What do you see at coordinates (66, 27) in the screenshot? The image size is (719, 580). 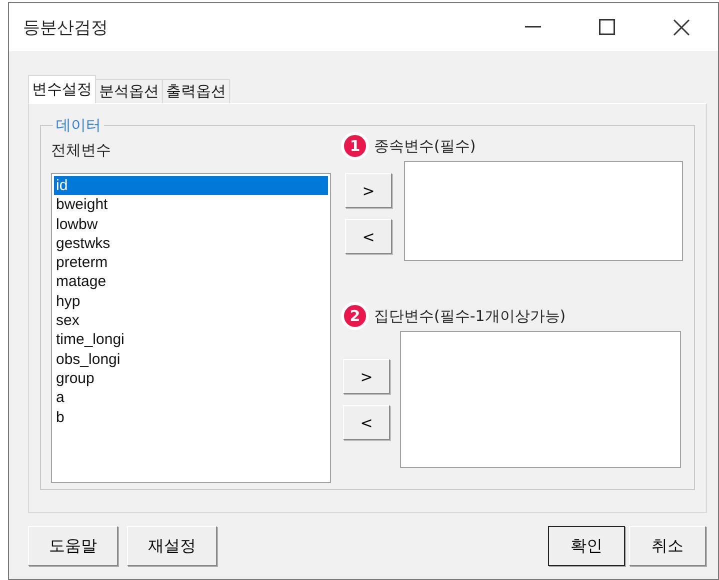 I see `window-title: 등분산검정` at bounding box center [66, 27].